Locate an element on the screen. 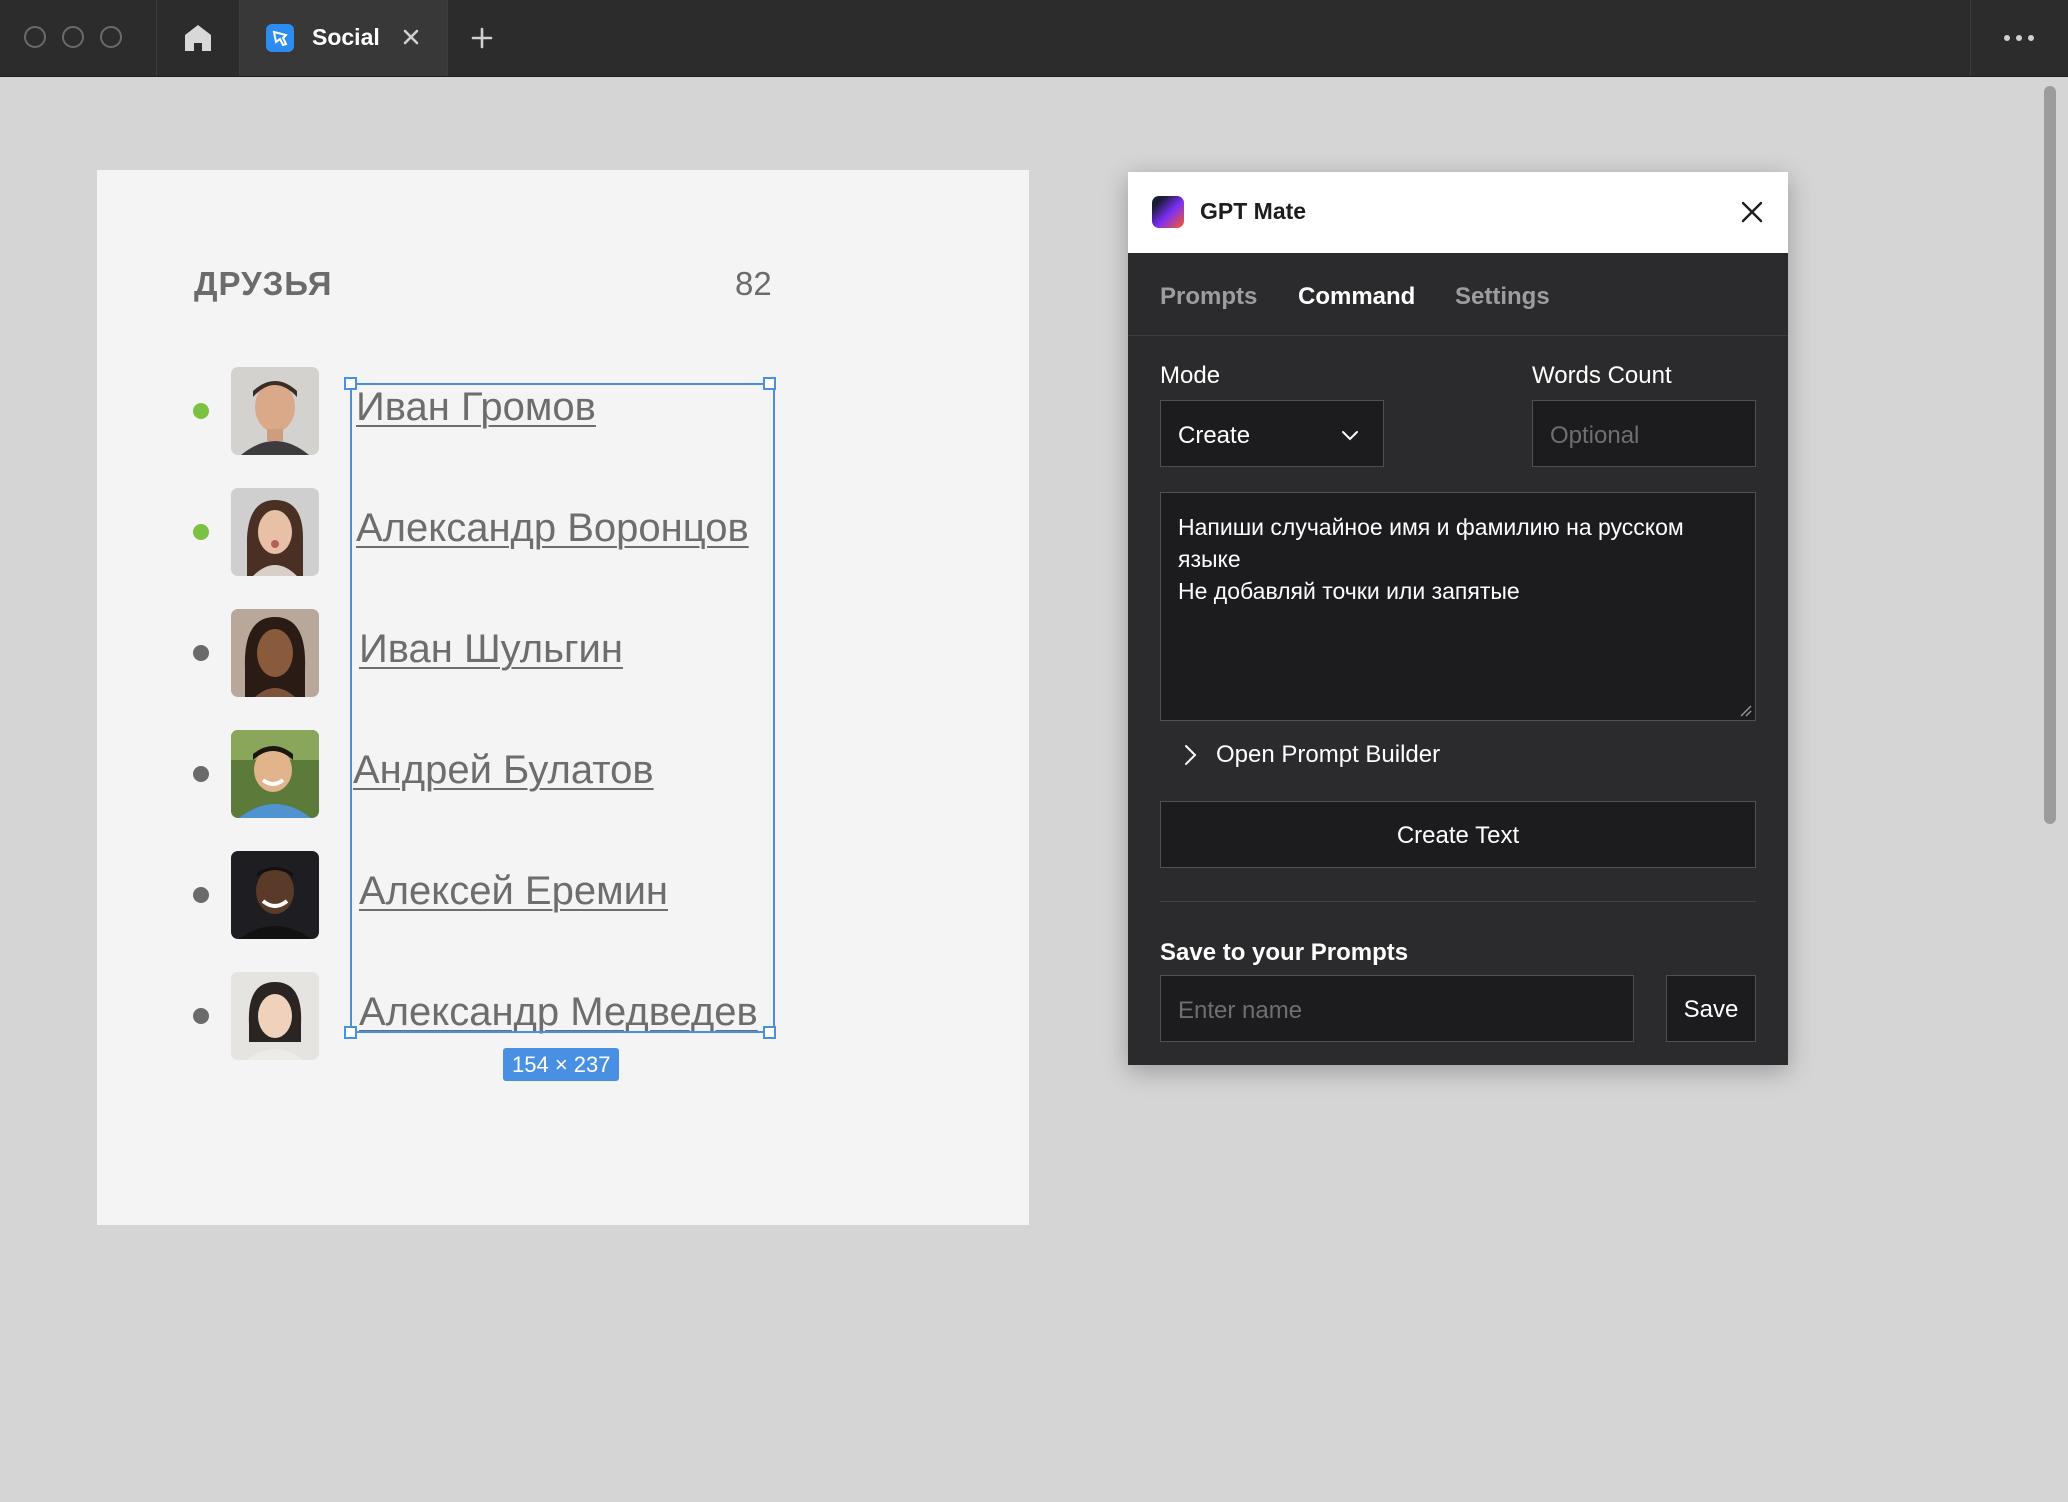 Image resolution: width=2068 pixels, height=1502 pixels. save-button-label: Save is located at coordinates (1711, 1009).